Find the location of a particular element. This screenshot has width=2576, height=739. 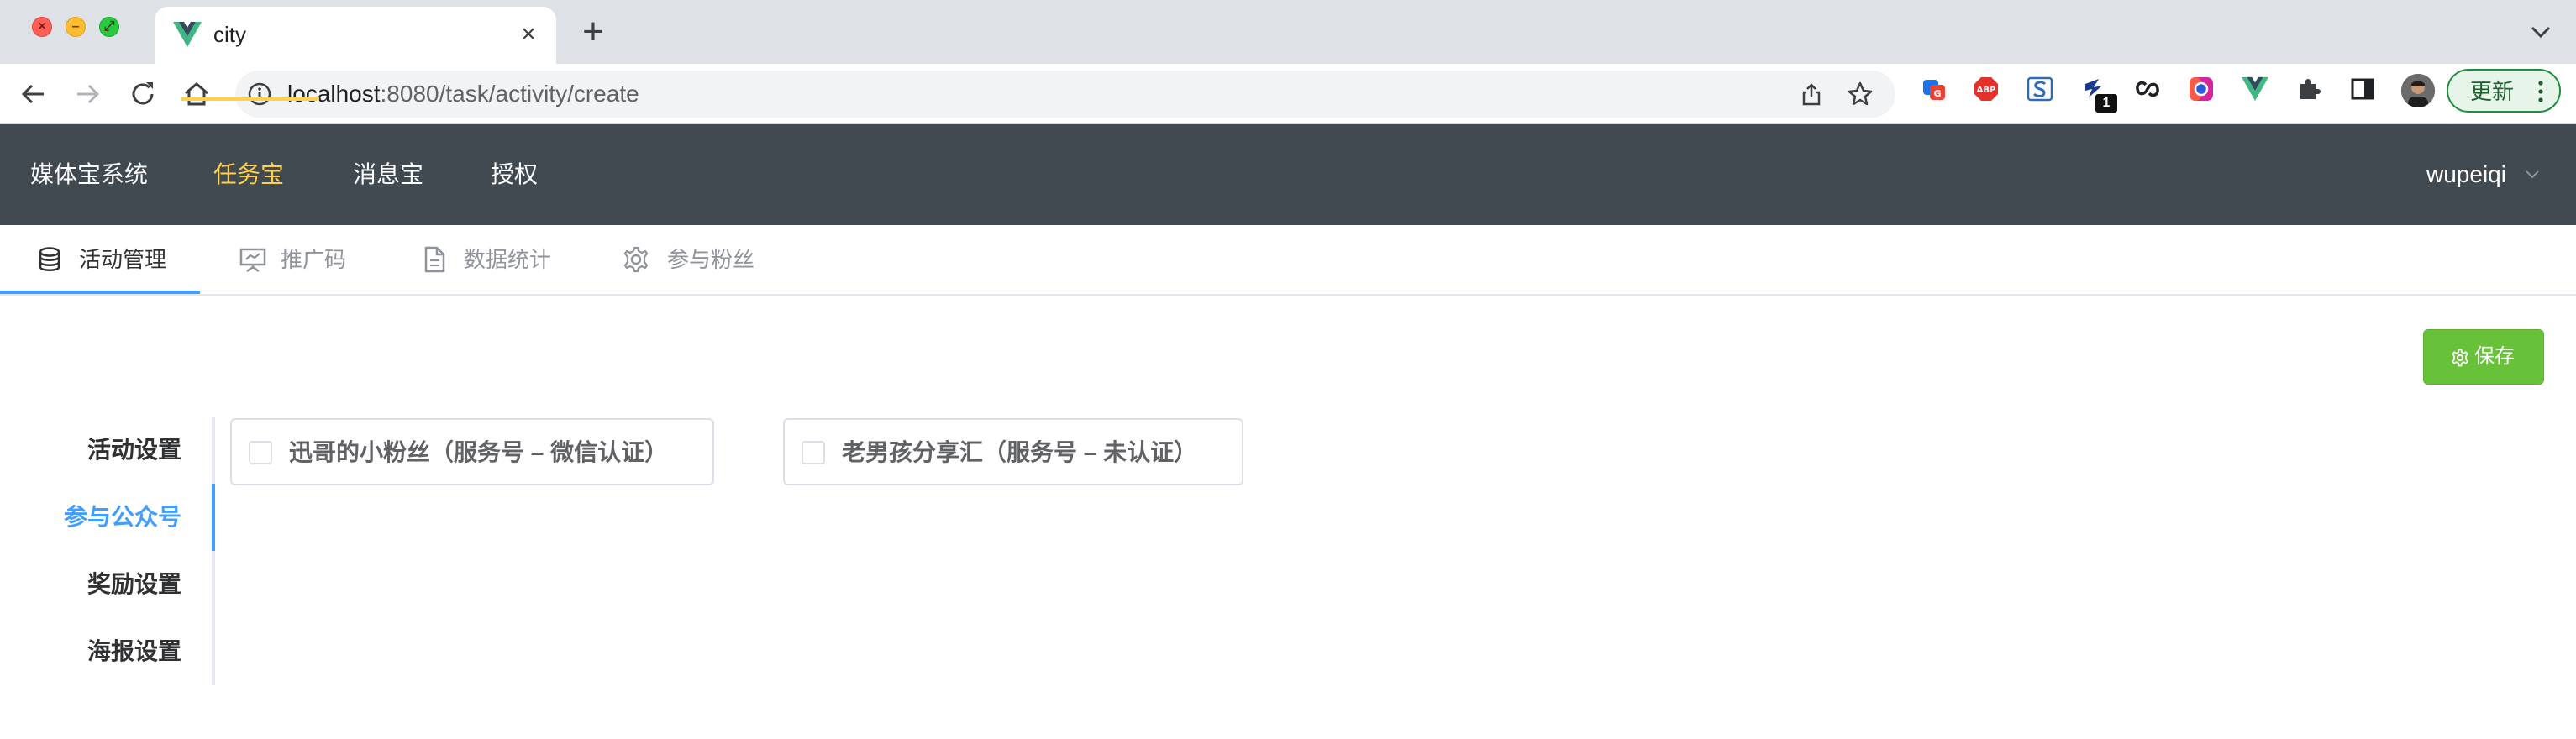

nav-item-task: 任务宝 is located at coordinates (248, 174).